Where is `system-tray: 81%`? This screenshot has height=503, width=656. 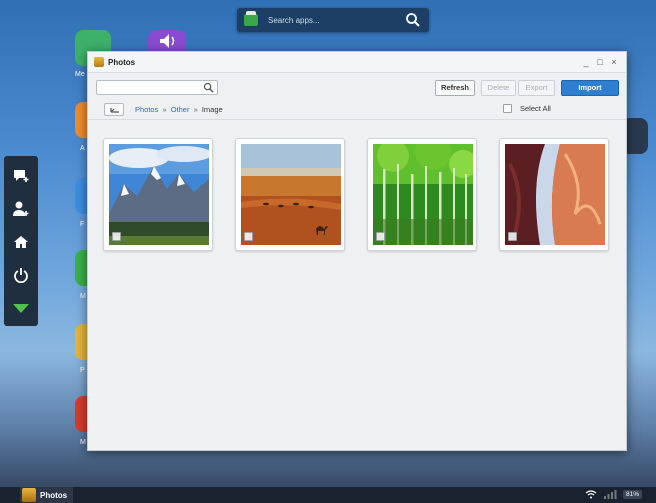 system-tray: 81% is located at coordinates (613, 494).